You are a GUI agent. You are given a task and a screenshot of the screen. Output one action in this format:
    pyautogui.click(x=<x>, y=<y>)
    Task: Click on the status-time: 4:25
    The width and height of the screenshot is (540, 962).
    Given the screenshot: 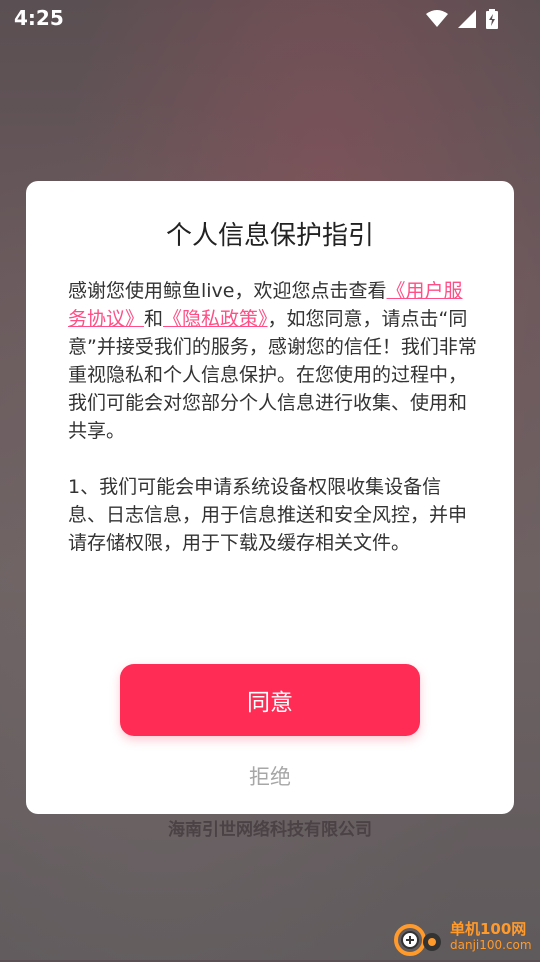 What is the action you would take?
    pyautogui.click(x=39, y=18)
    